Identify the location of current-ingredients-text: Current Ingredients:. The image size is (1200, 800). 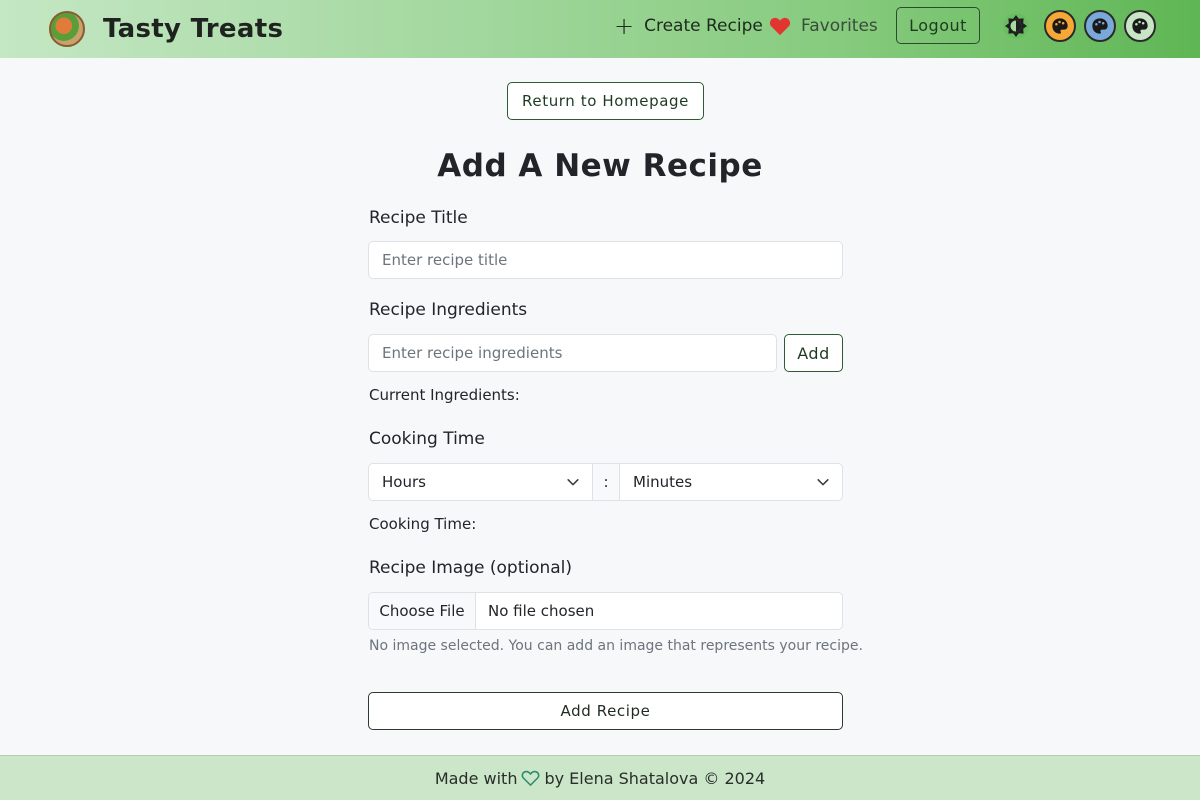
(444, 395).